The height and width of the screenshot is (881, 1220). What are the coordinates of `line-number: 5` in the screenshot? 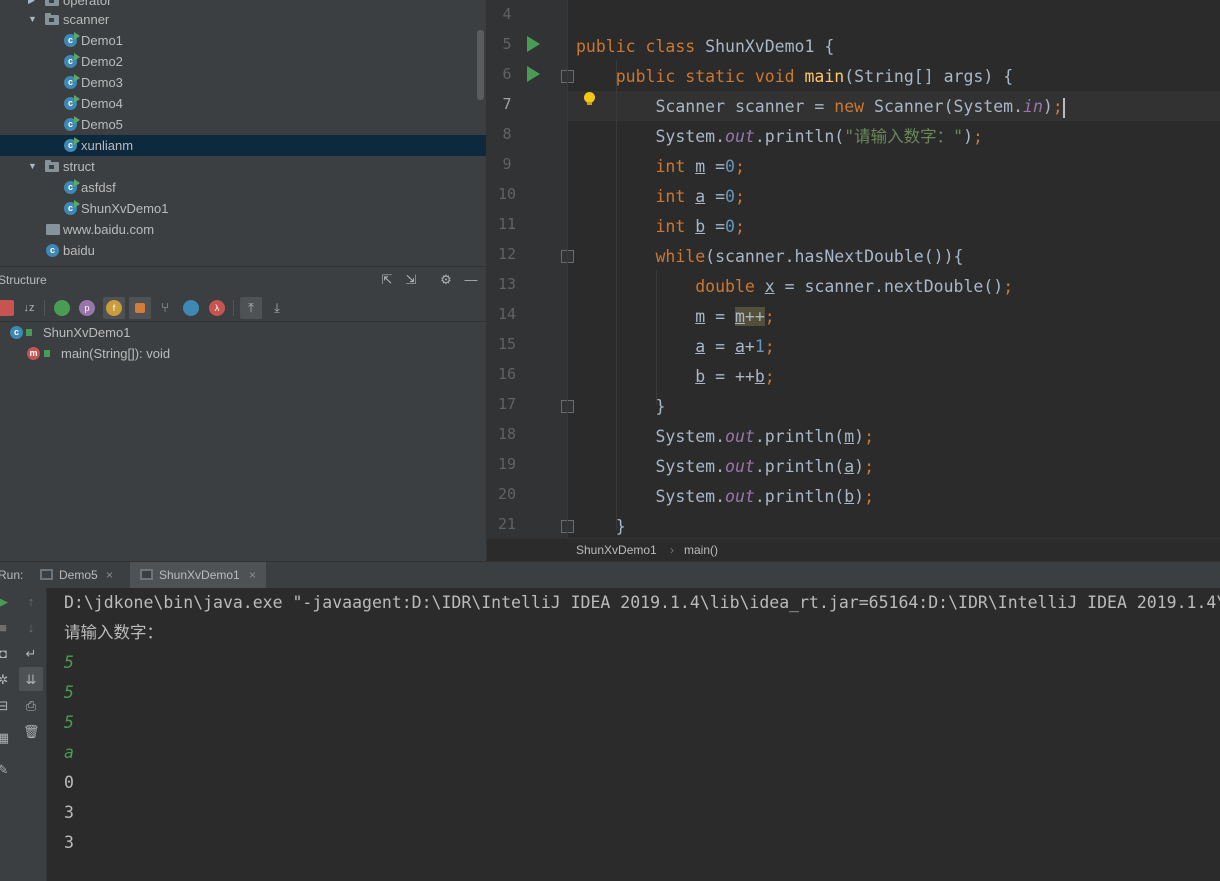 It's located at (507, 44).